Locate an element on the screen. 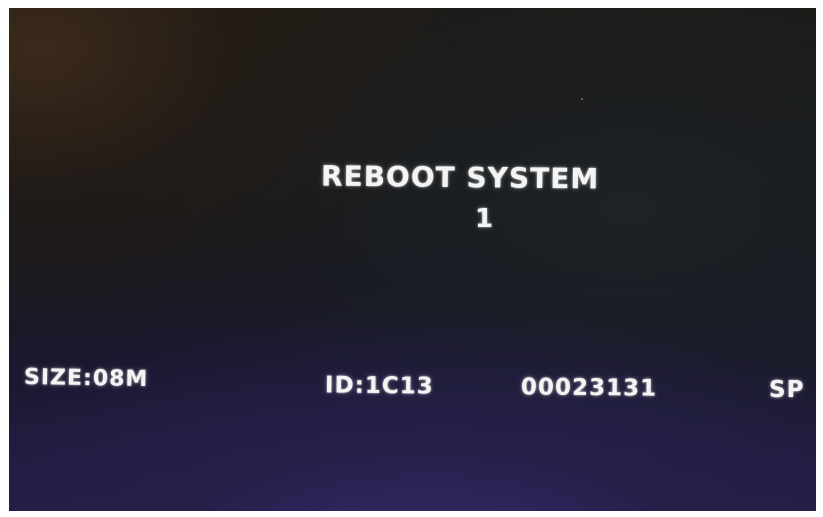 This screenshot has height=517, width=823. reboot-count: 1 is located at coordinates (485, 219).